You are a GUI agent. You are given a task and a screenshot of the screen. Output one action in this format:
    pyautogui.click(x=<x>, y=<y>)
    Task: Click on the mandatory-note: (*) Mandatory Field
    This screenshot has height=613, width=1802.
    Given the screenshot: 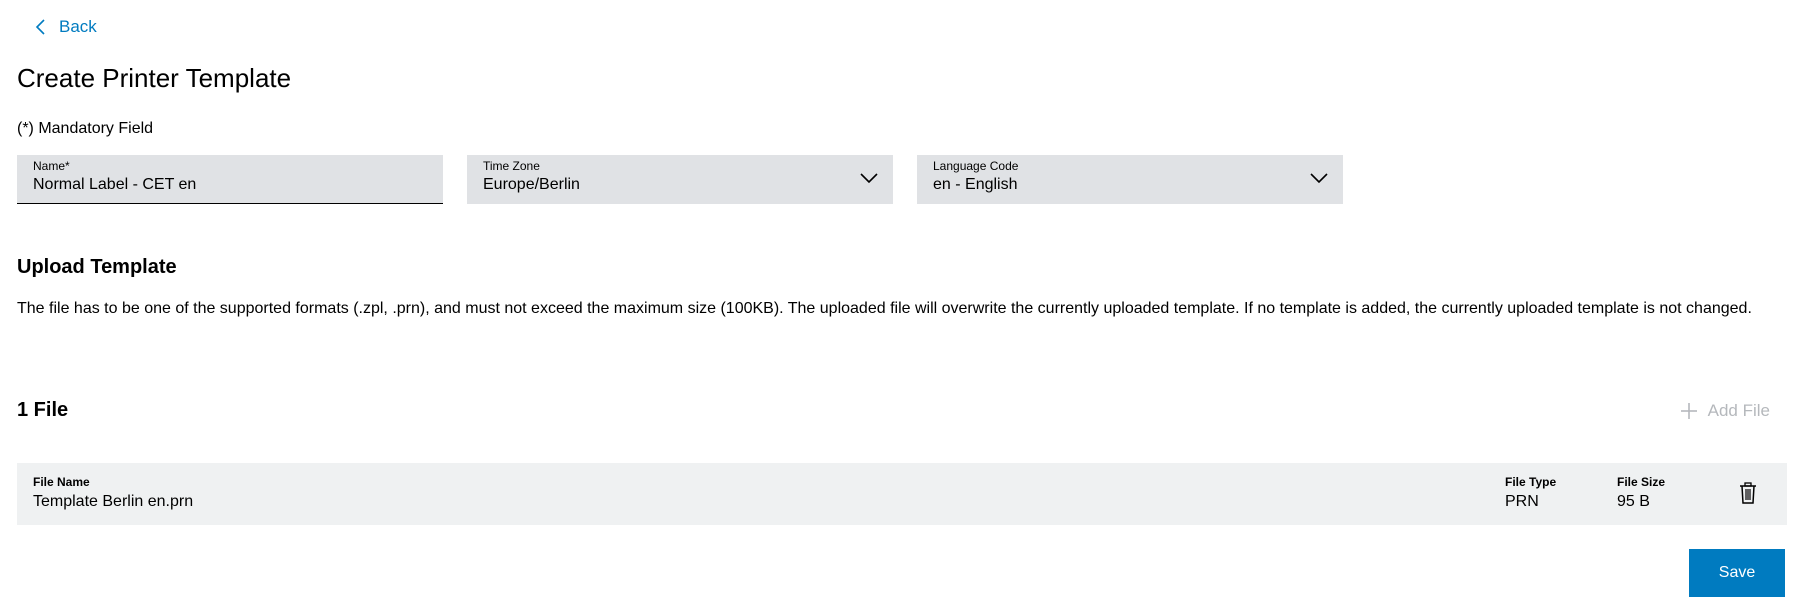 What is the action you would take?
    pyautogui.click(x=85, y=128)
    